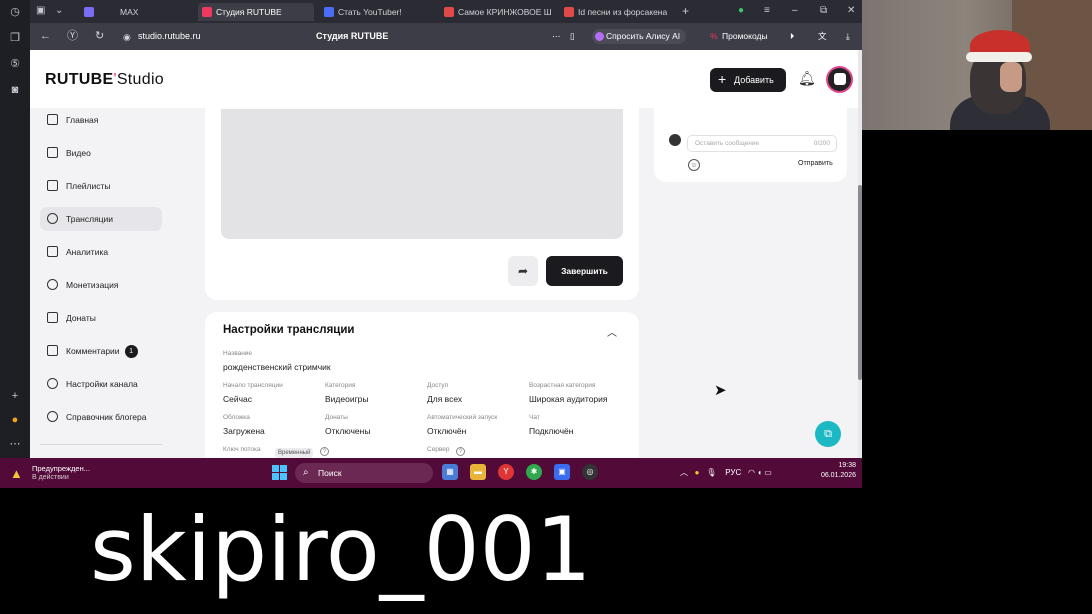  What do you see at coordinates (256, 12) in the screenshot?
I see `tab-rutube-studio: Студия RUTUBE` at bounding box center [256, 12].